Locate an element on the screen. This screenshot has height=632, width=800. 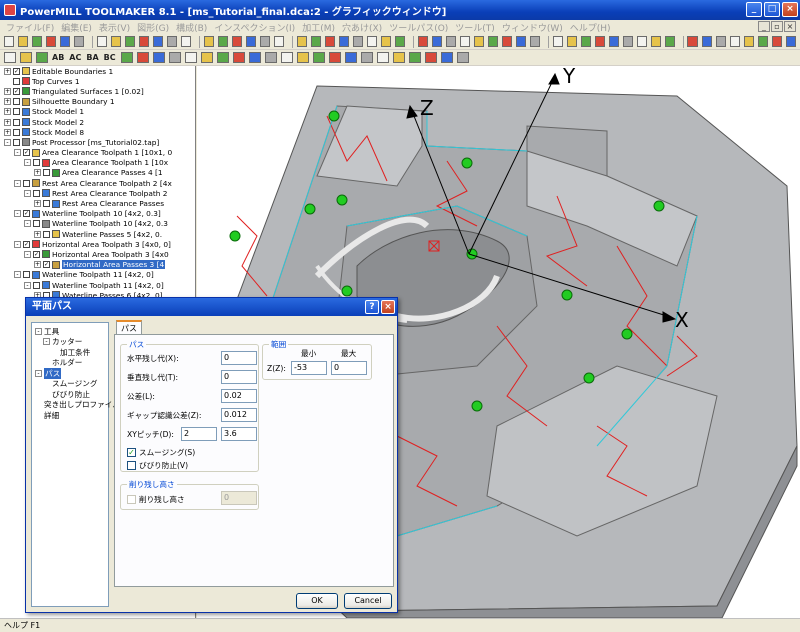
dialog-tree-item: - パス is located at coordinates (70, 373).